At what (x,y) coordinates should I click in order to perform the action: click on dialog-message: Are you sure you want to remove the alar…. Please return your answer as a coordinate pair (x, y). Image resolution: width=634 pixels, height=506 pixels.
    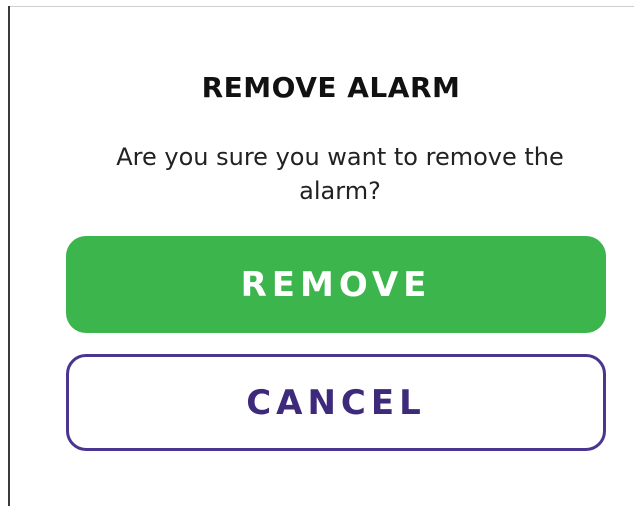
    Looking at the image, I should click on (340, 174).